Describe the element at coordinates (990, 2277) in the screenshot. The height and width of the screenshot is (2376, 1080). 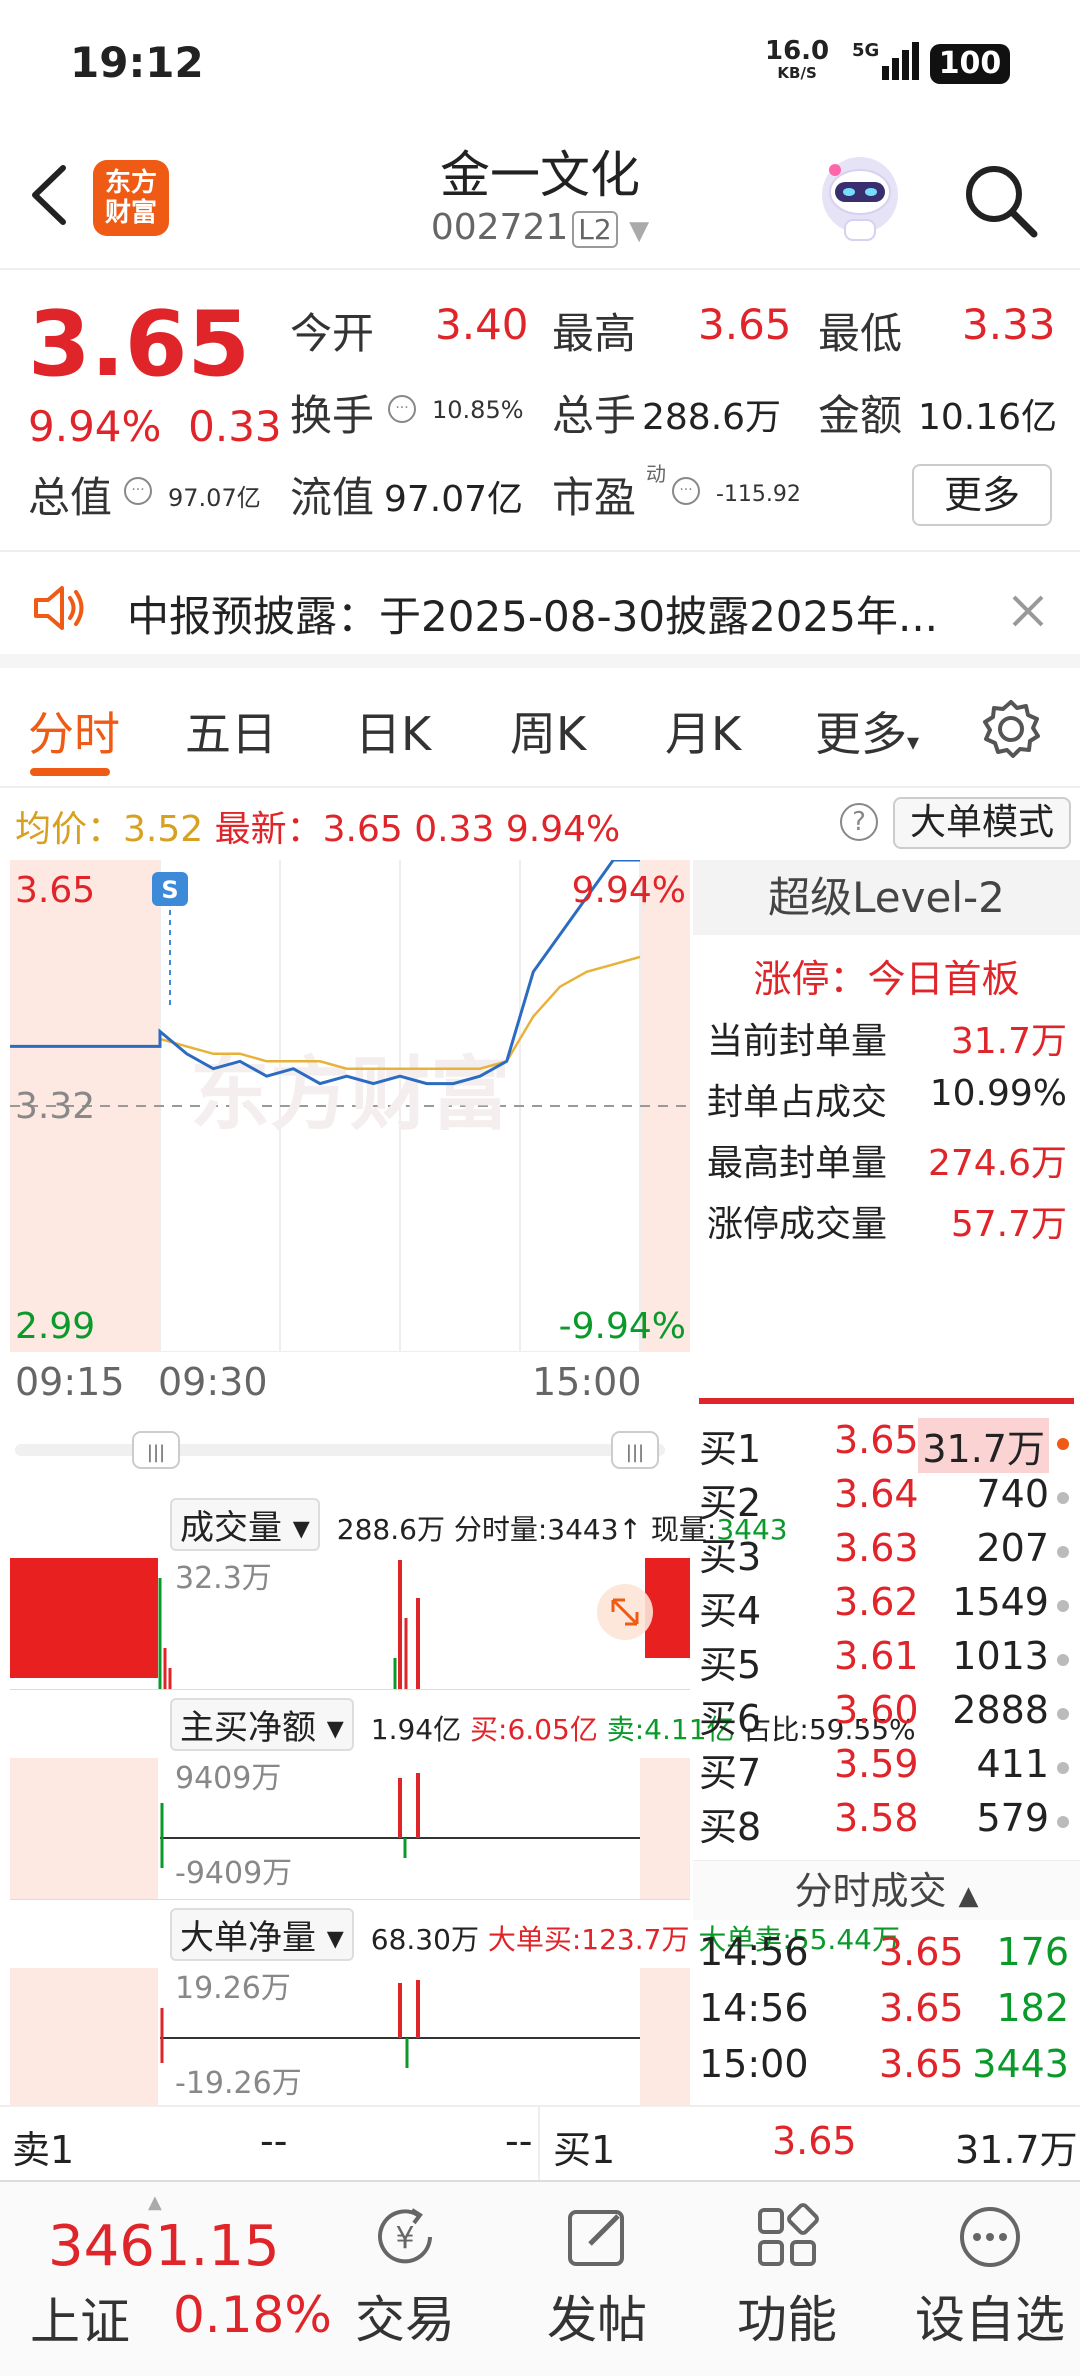
I see `nav-add-watchlist: 设自选` at that location.